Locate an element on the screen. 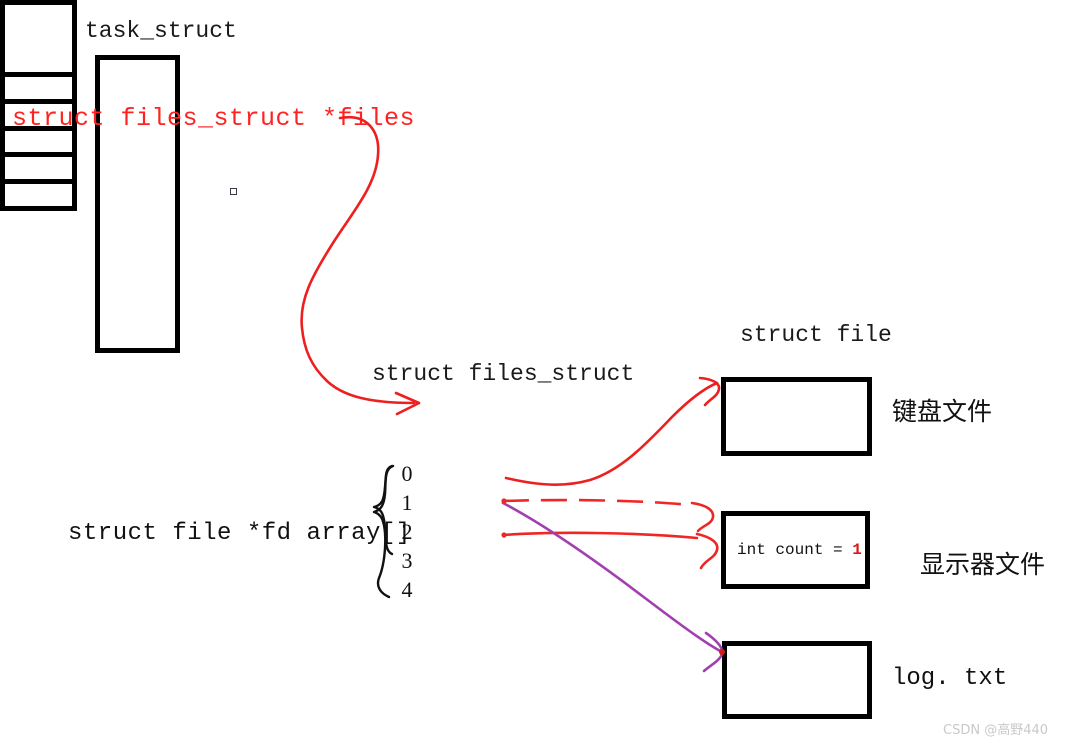 The height and width of the screenshot is (745, 1074). monitor-count-value: 1 is located at coordinates (857, 550).